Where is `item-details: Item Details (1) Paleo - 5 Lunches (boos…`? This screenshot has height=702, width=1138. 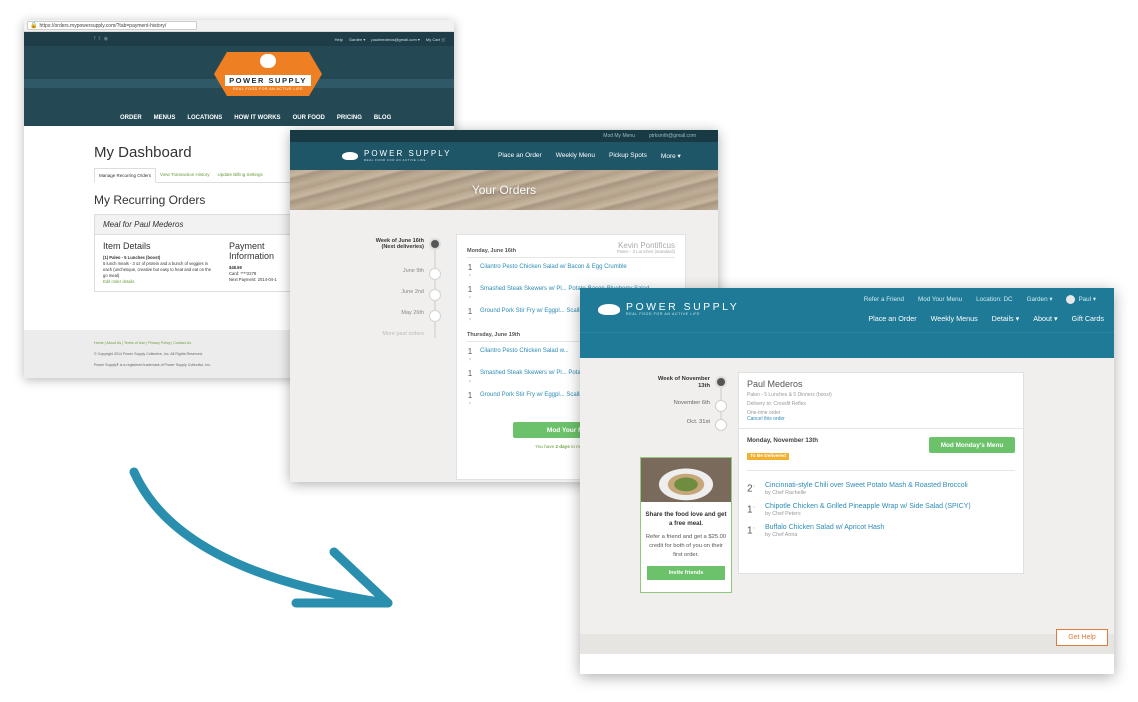
item-details: Item Details (1) Paleo - 5 Lunches (boos… is located at coordinates (159, 263).